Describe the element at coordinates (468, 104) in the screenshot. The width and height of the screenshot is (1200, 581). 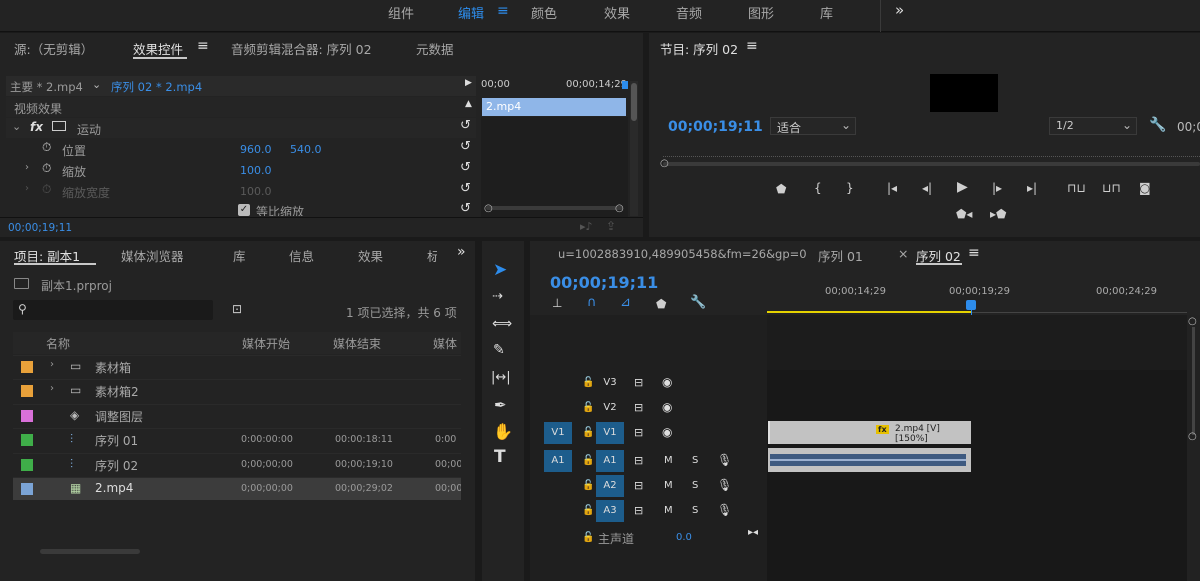
I see `collapse-up-icon: ▲` at that location.